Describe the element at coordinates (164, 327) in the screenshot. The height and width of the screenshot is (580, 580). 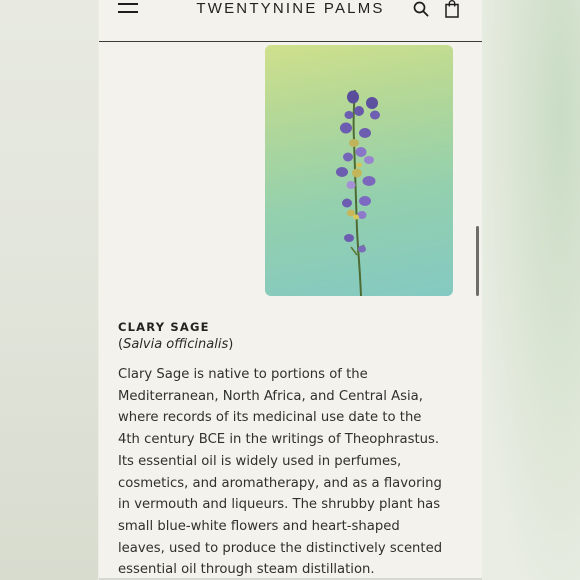
I see `section-title: CLARY SAGE` at that location.